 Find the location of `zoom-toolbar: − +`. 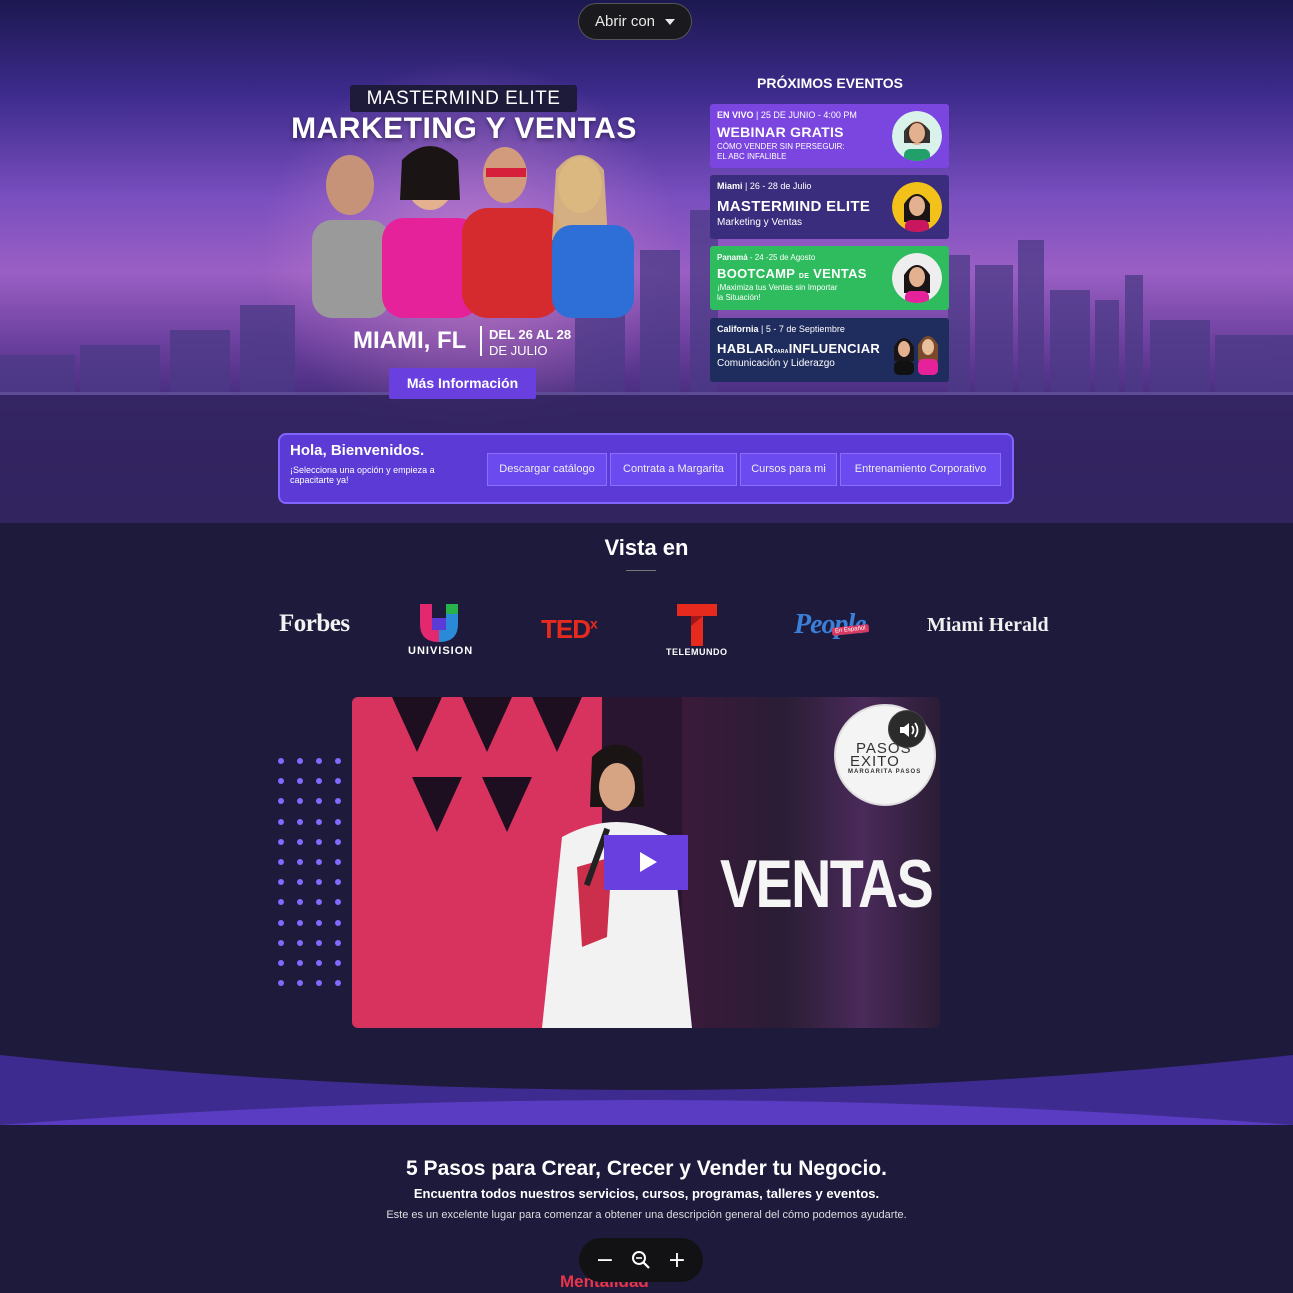

zoom-toolbar: − + is located at coordinates (641, 1260).